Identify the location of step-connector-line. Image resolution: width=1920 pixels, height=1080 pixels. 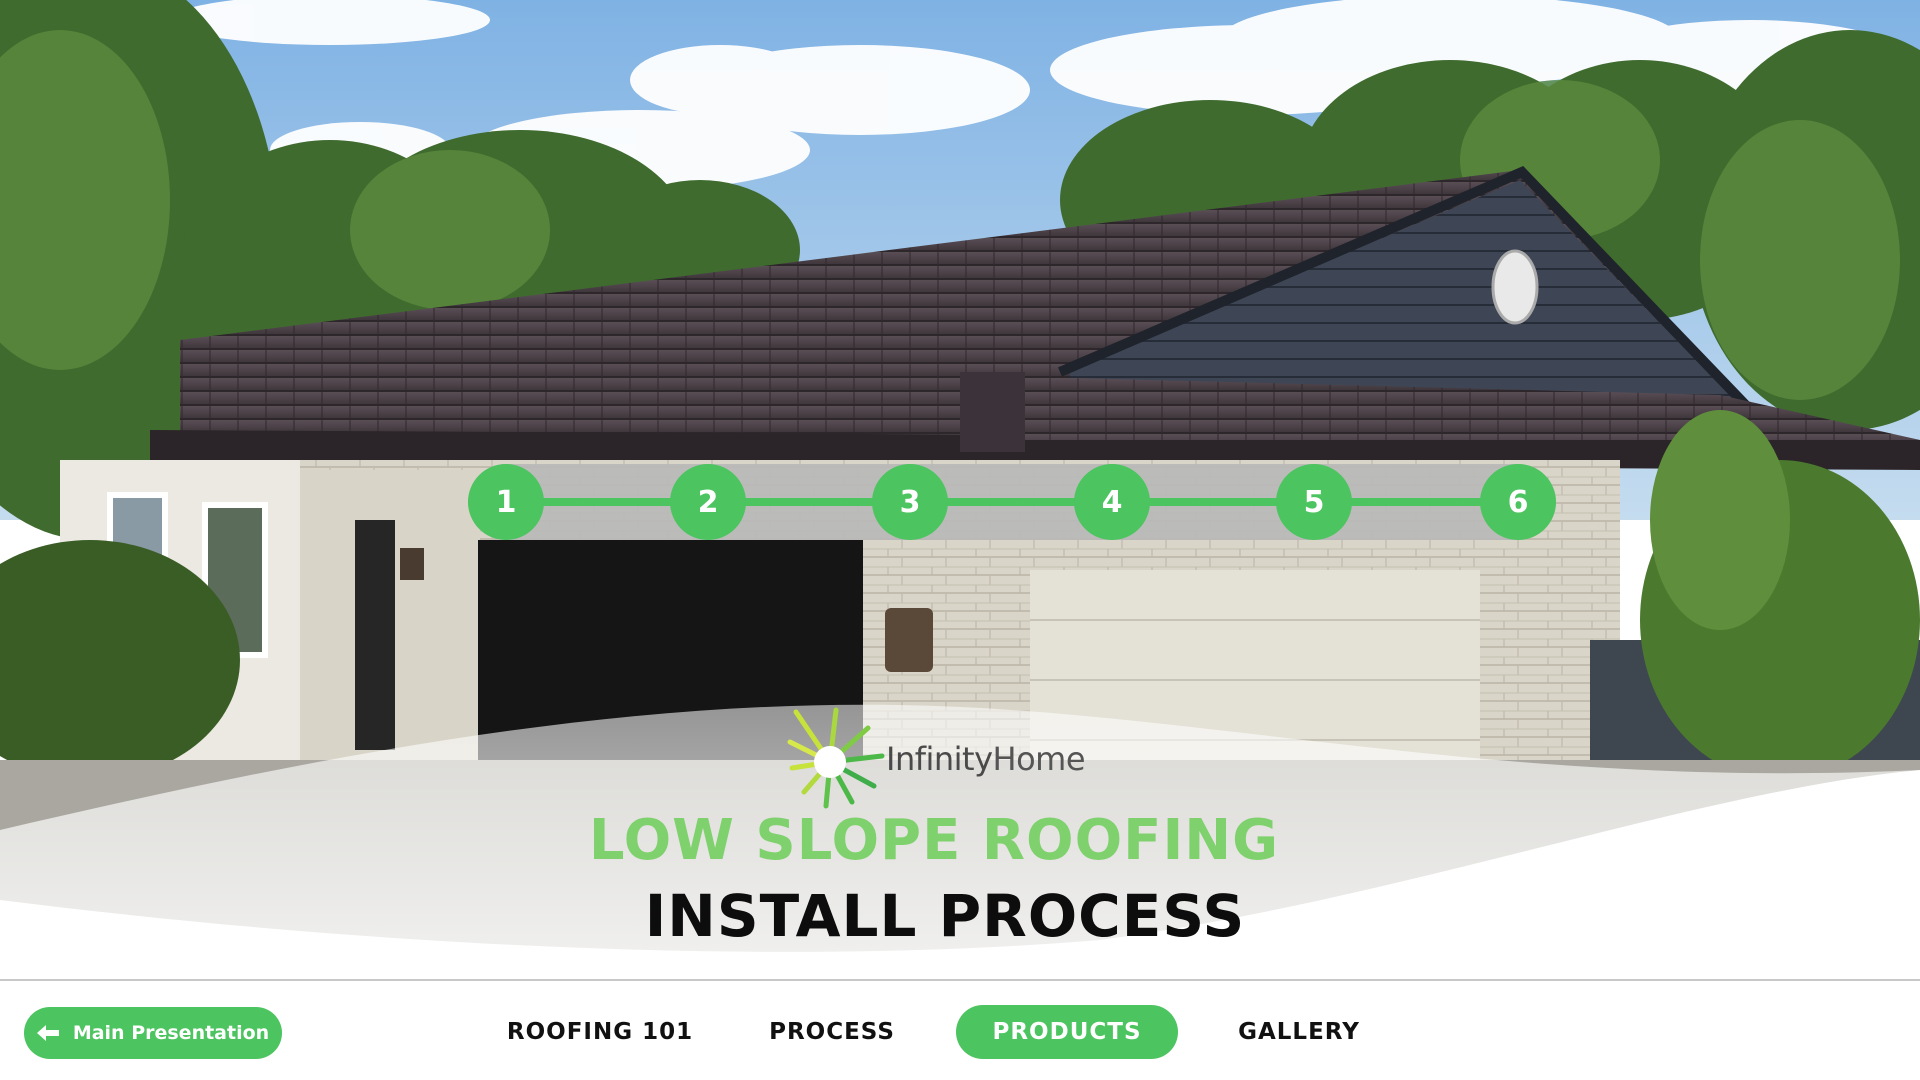
(1012, 502).